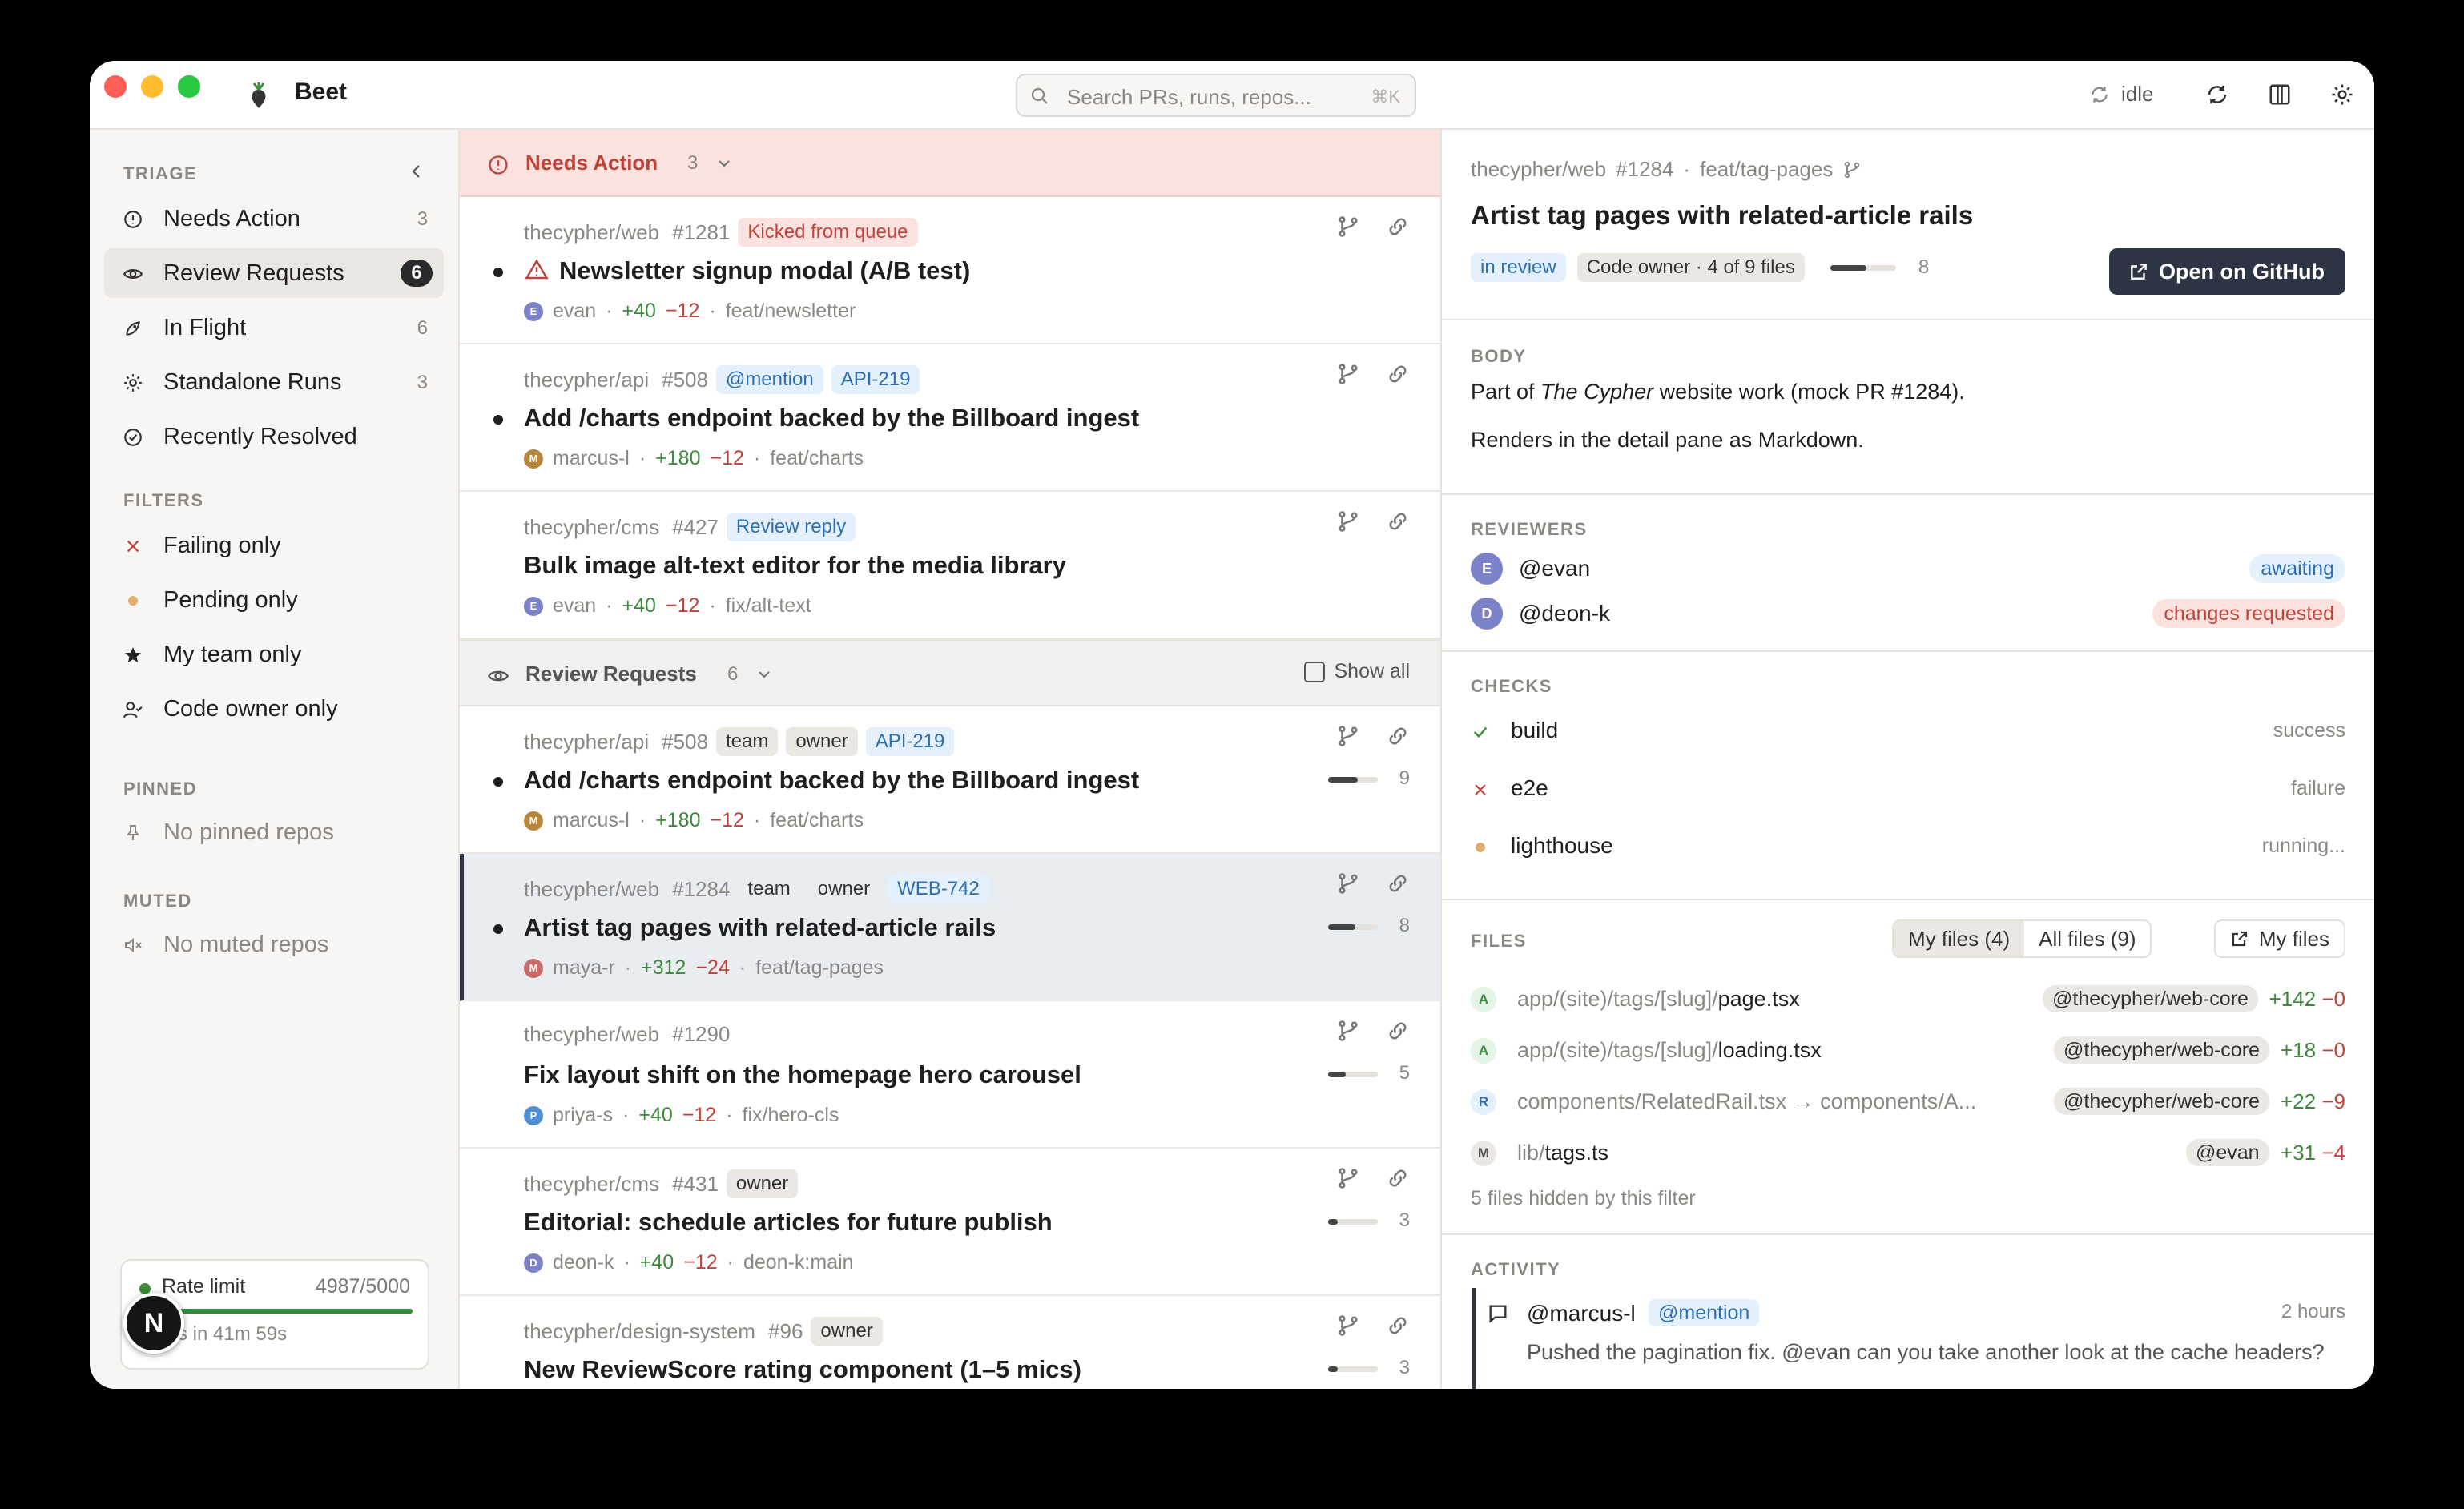 The image size is (2464, 1509). I want to click on sync-status-label: idle, so click(2137, 94).